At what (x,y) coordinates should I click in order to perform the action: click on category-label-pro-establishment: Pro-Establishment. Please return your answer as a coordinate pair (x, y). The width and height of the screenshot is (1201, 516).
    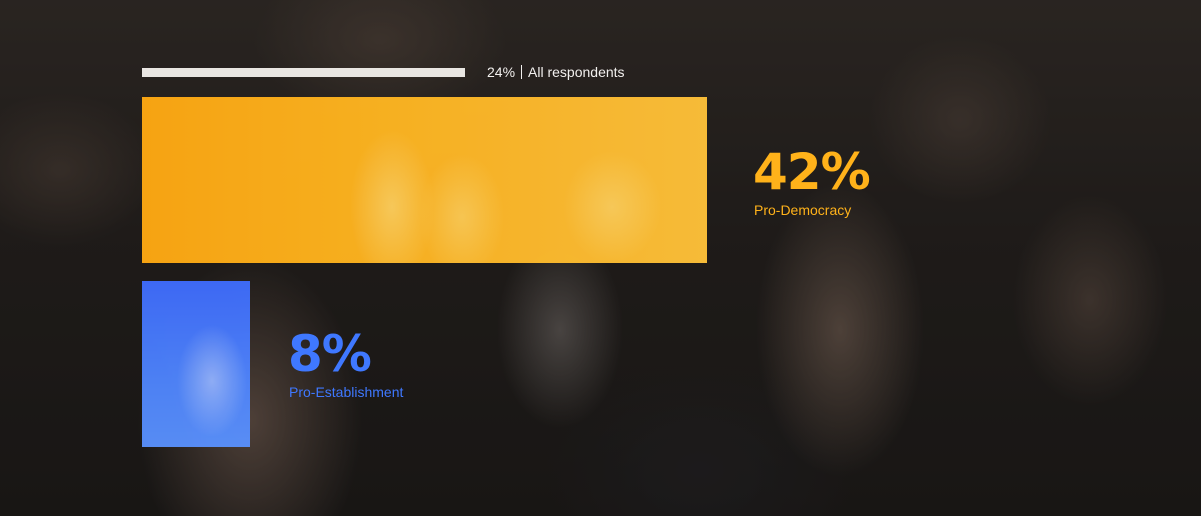
    Looking at the image, I should click on (346, 392).